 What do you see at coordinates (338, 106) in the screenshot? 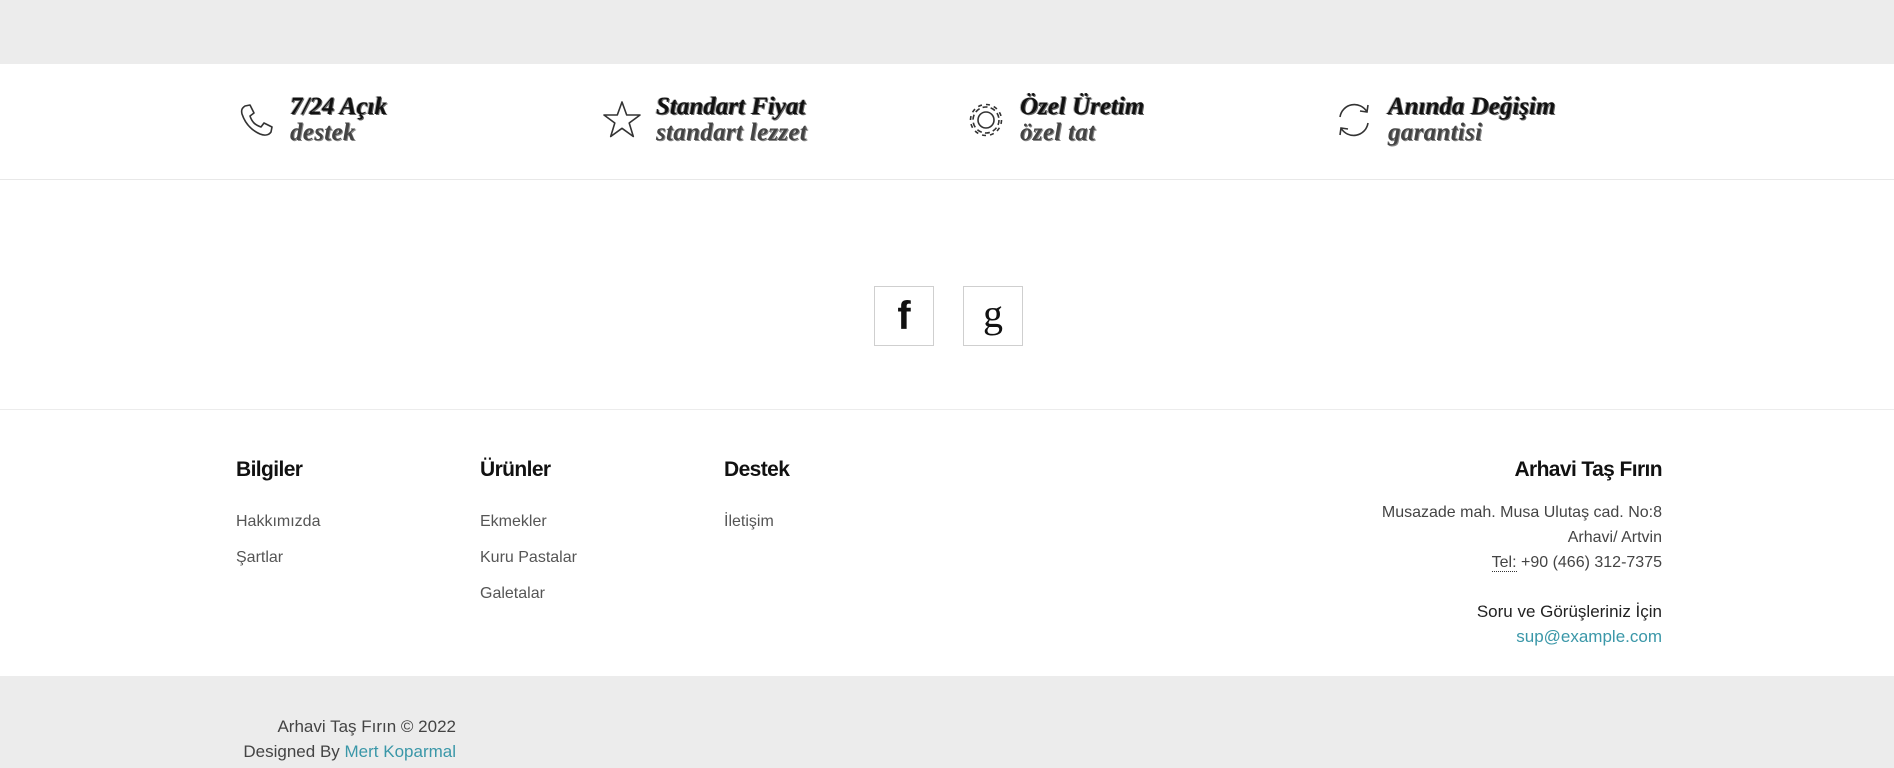
I see `feature-title: 7/24 Açık` at bounding box center [338, 106].